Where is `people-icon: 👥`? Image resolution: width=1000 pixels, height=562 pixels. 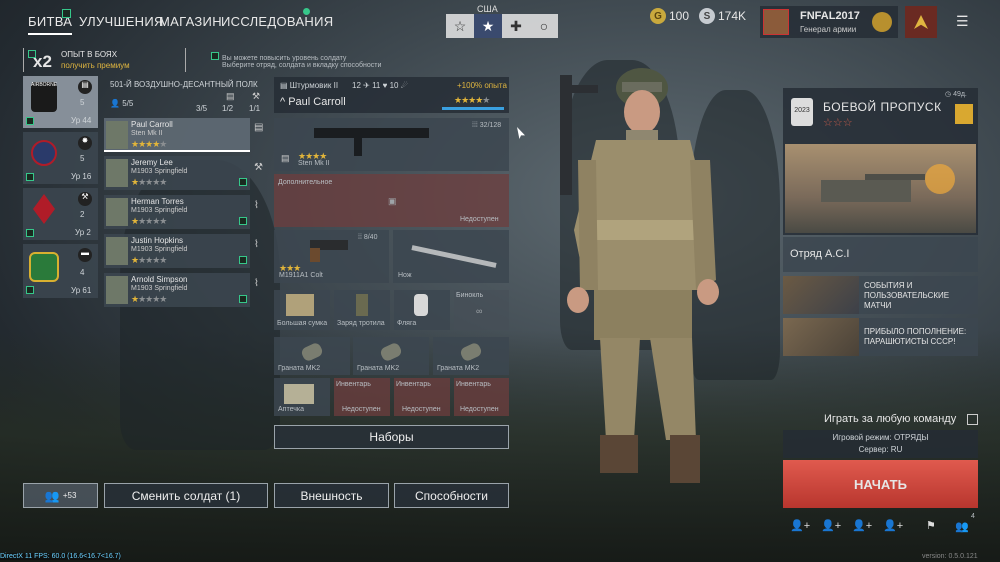 people-icon: 👥 is located at coordinates (52, 495).